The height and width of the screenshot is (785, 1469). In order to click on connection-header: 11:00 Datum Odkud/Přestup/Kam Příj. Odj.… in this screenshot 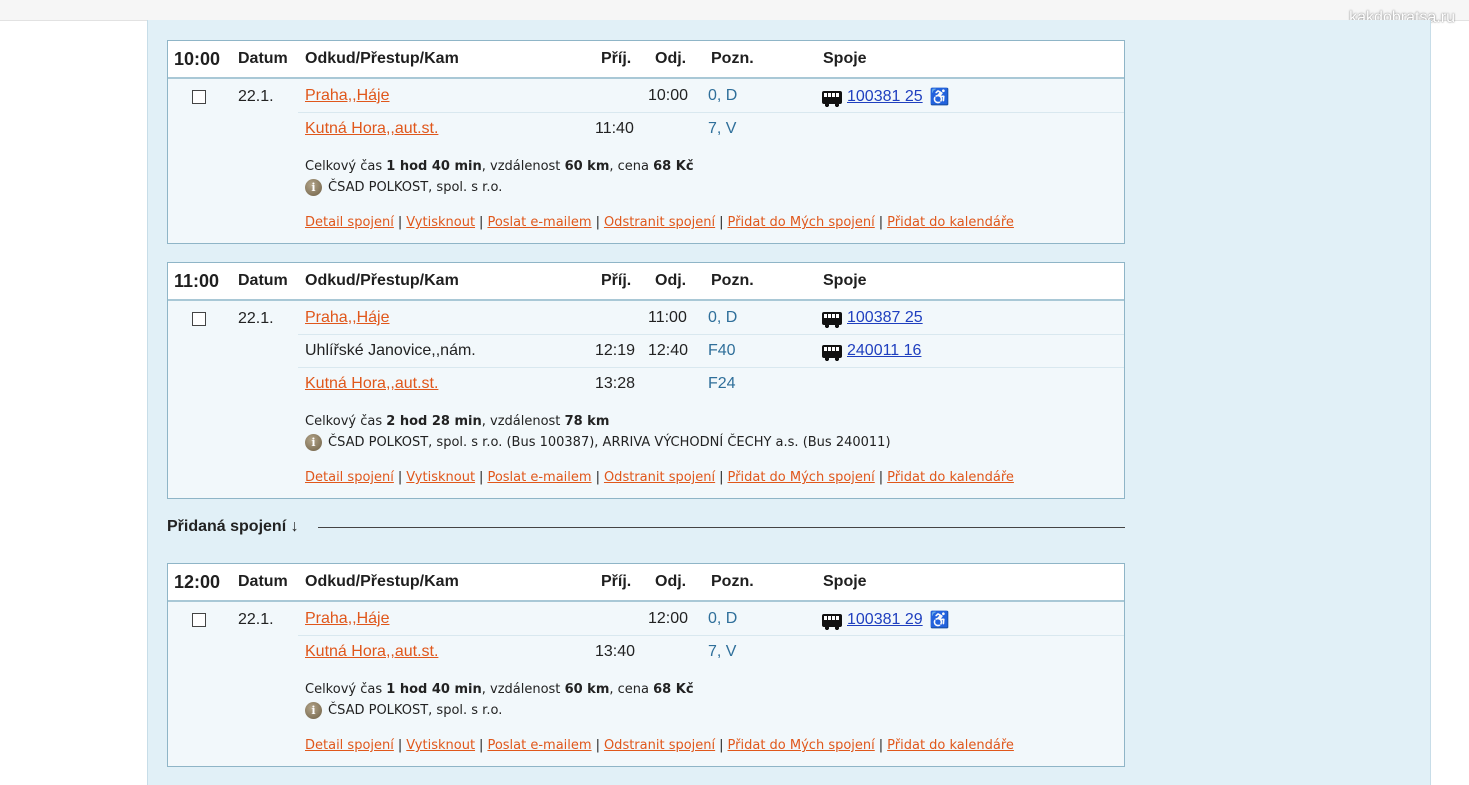, I will do `click(646, 282)`.